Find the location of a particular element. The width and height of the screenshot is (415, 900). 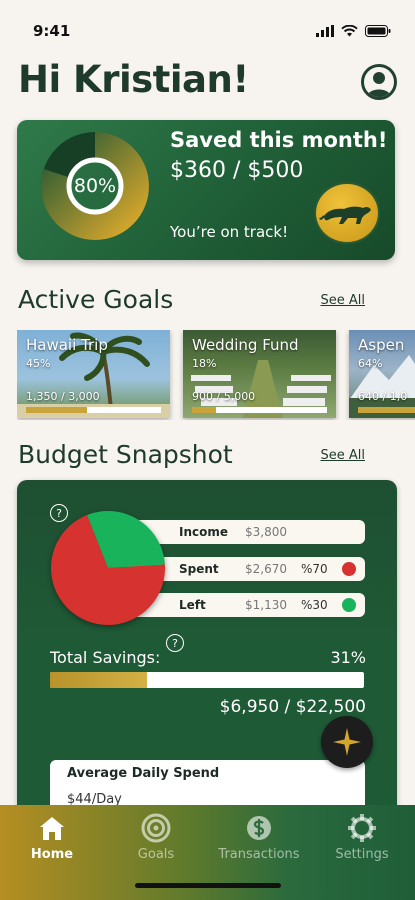

signal-icon is located at coordinates (325, 31).